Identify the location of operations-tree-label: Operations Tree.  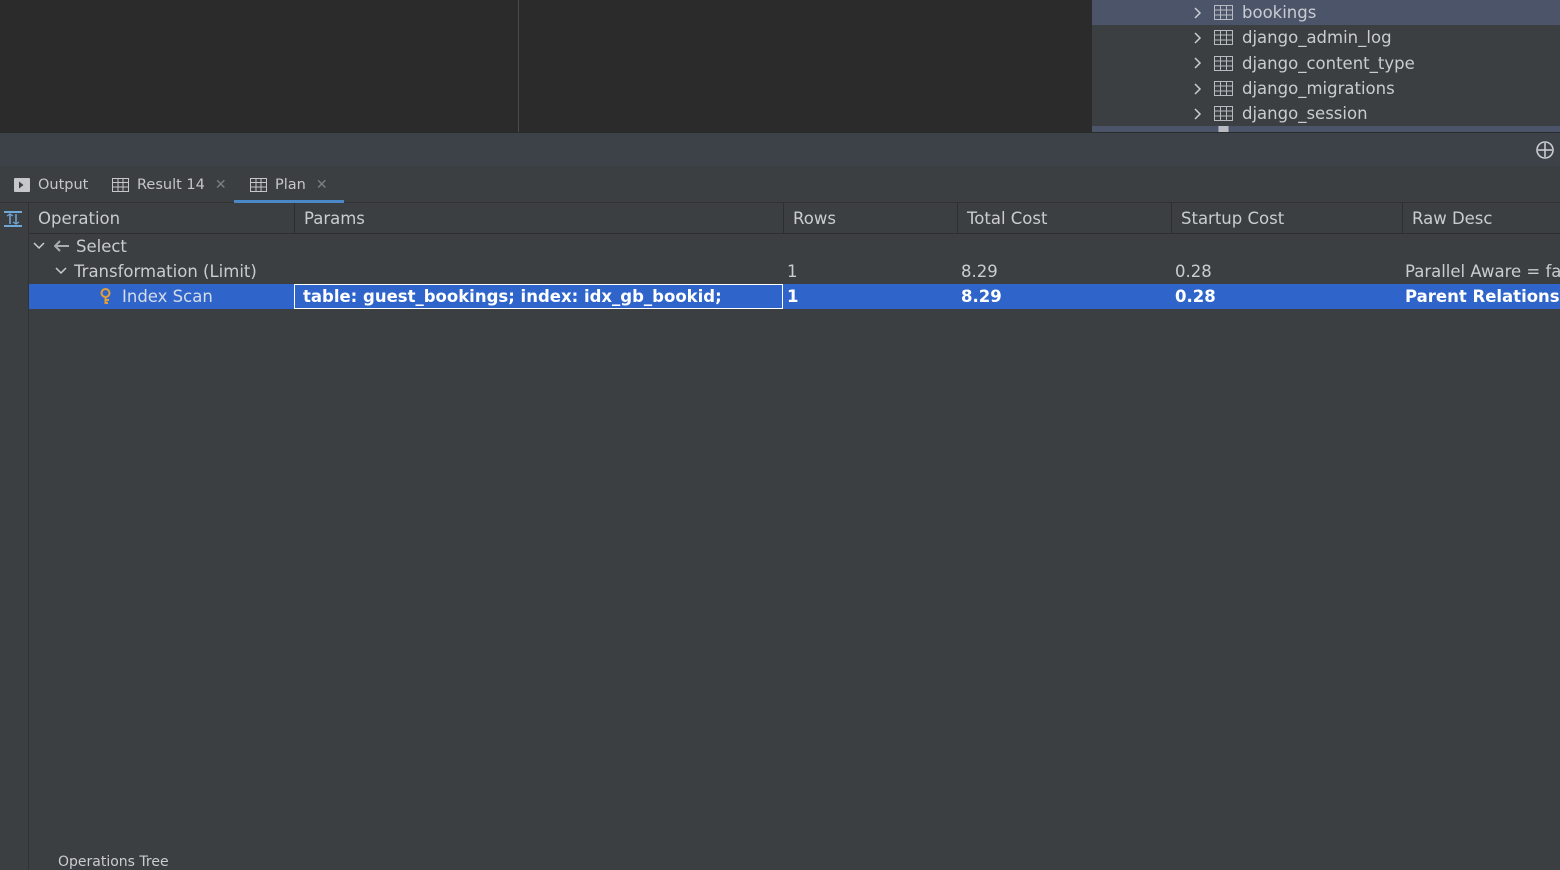
(113, 862).